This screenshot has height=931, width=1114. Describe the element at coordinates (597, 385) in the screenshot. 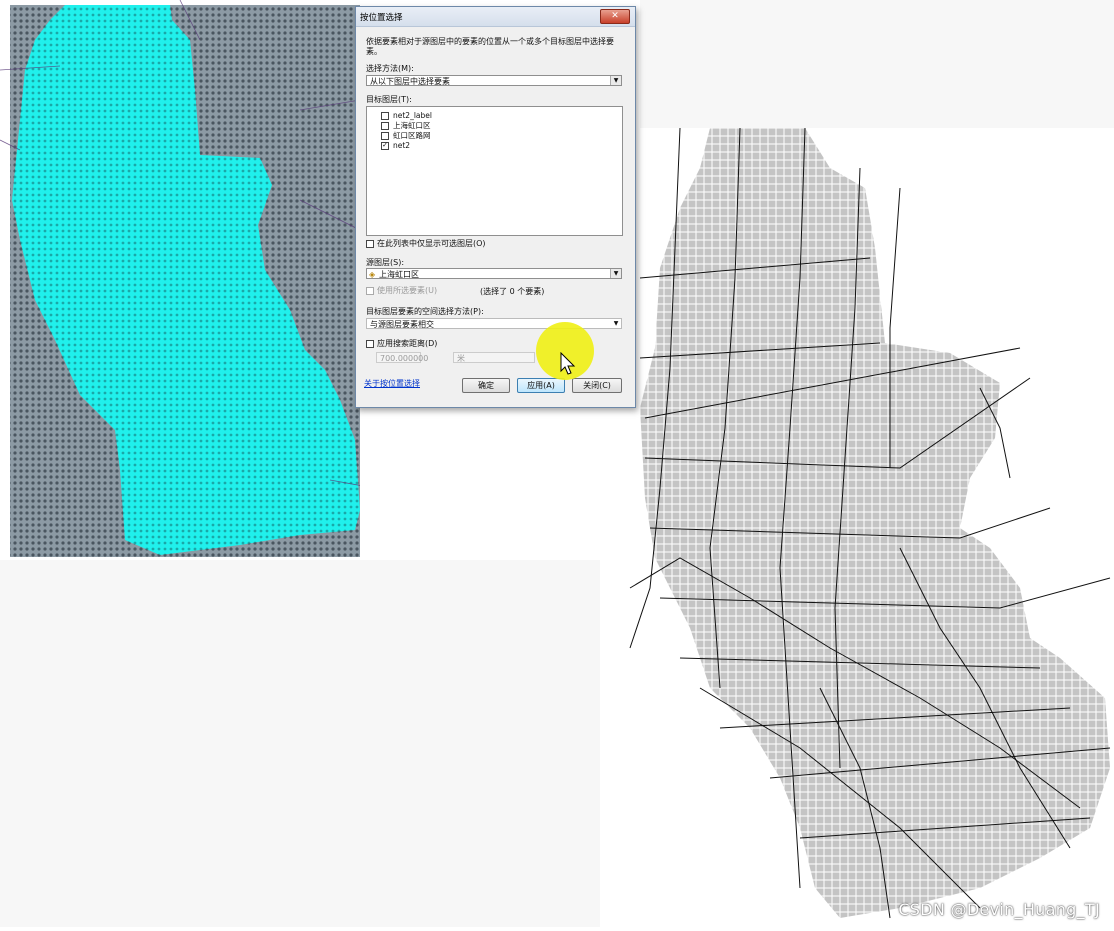

I see `close-button: 关闭(C)` at that location.